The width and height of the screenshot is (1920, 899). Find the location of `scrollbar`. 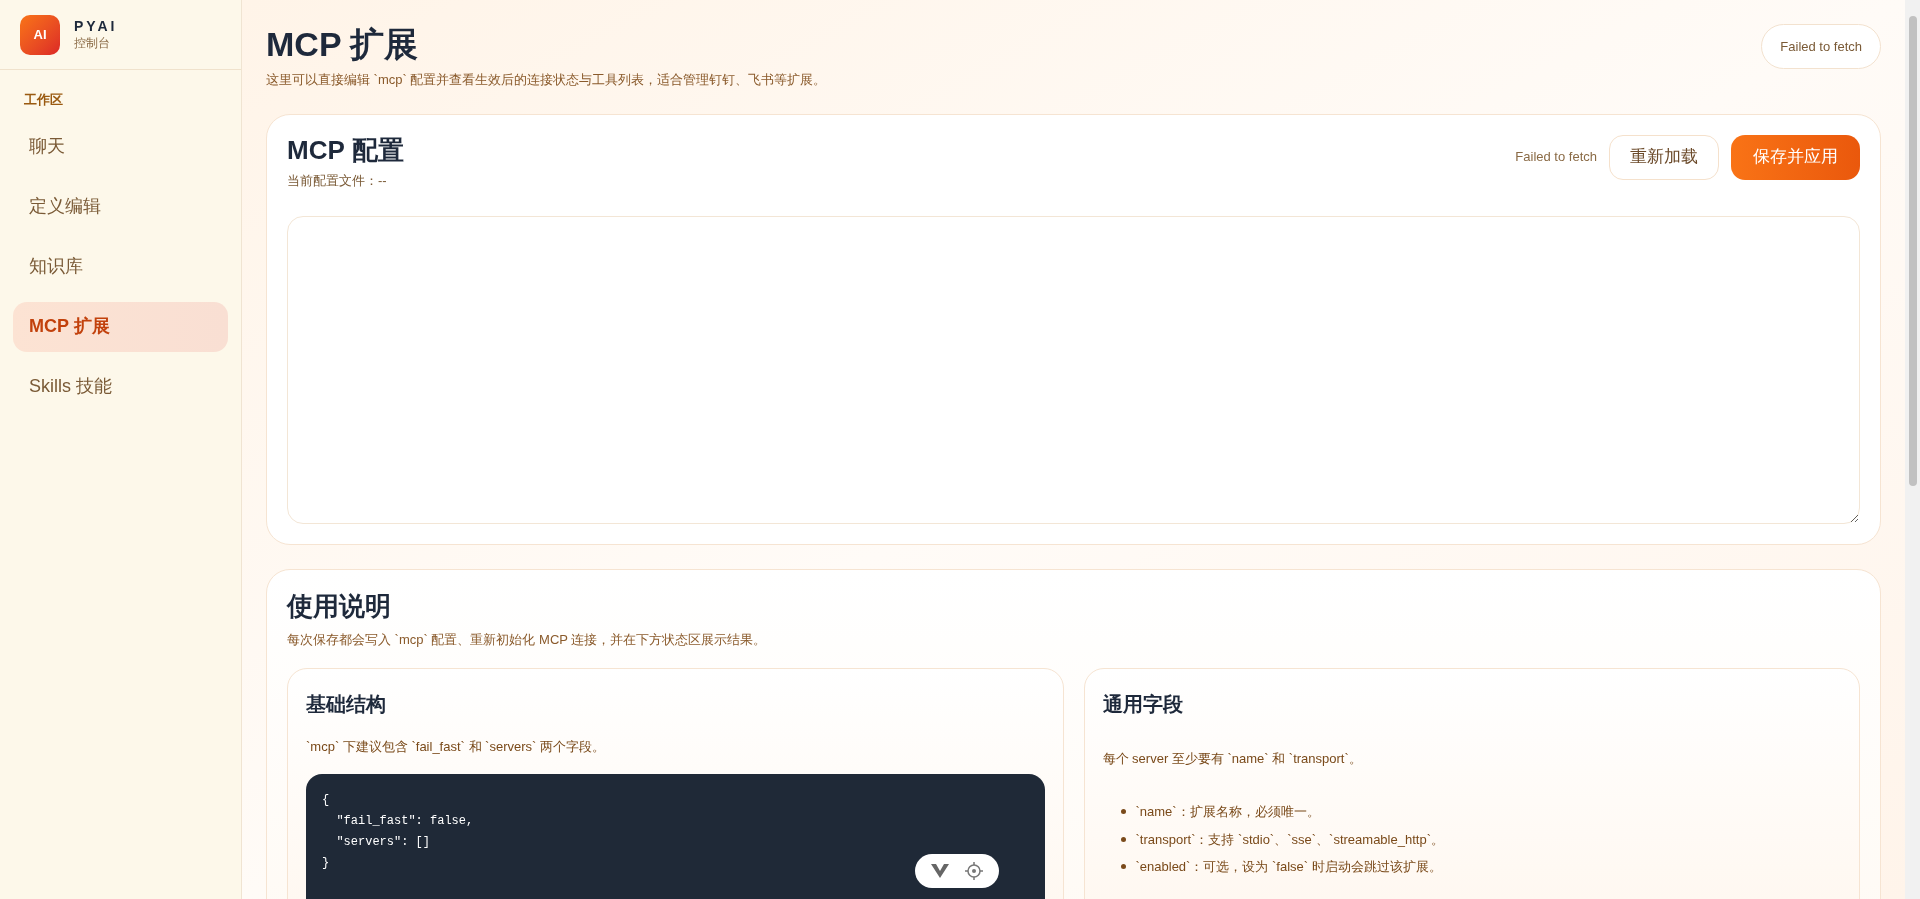

scrollbar is located at coordinates (1912, 449).